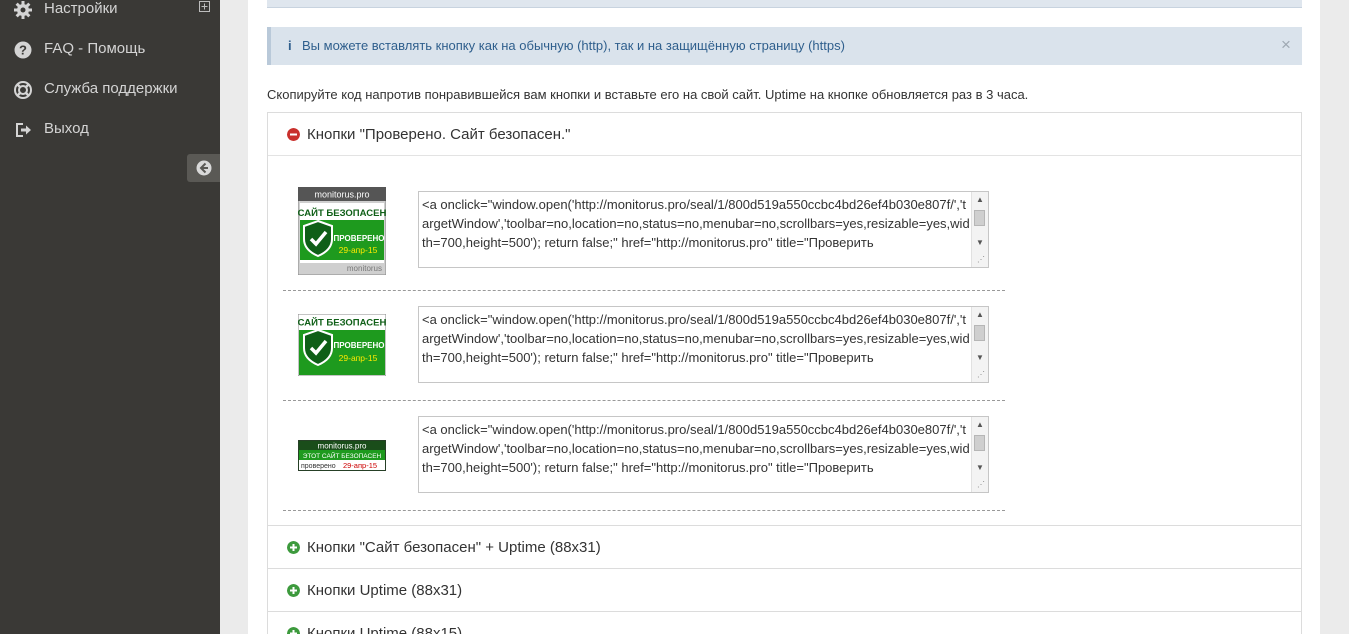 The width and height of the screenshot is (1349, 634). I want to click on sidebar-item-label: Настройки, so click(81, 8).